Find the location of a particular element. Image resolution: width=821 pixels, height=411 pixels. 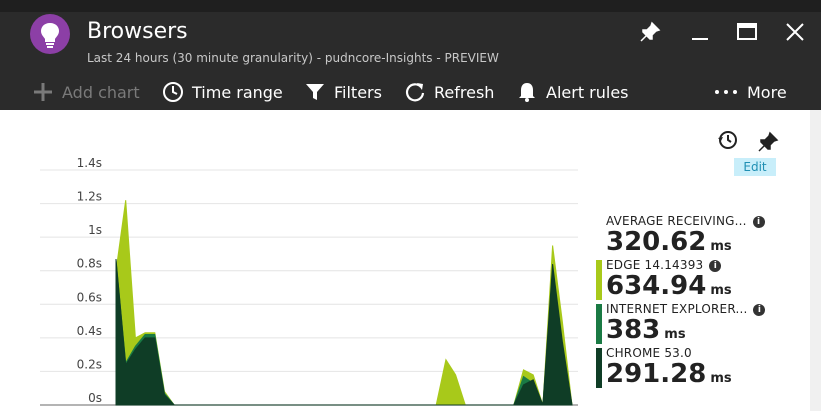

top-strip is located at coordinates (410, 6).